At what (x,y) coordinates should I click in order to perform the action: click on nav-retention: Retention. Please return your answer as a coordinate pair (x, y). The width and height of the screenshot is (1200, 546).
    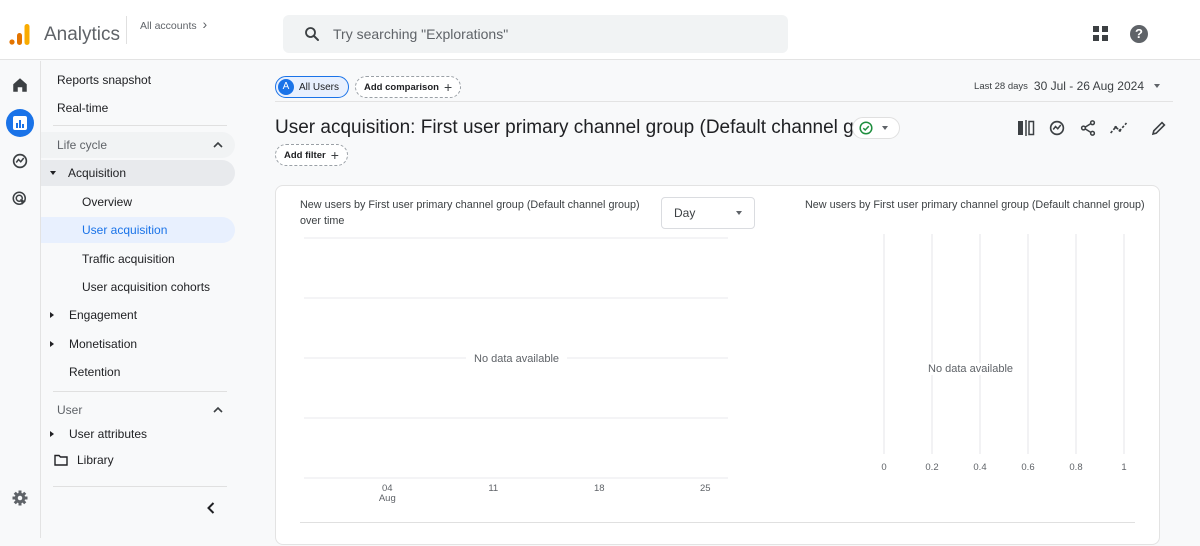
    Looking at the image, I should click on (94, 372).